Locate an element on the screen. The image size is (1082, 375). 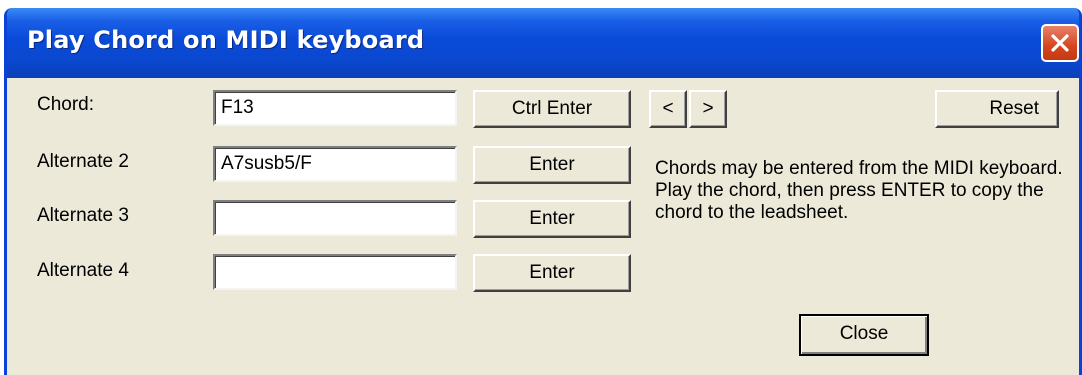
alternate-2-enter-button: Enter is located at coordinates (552, 165).